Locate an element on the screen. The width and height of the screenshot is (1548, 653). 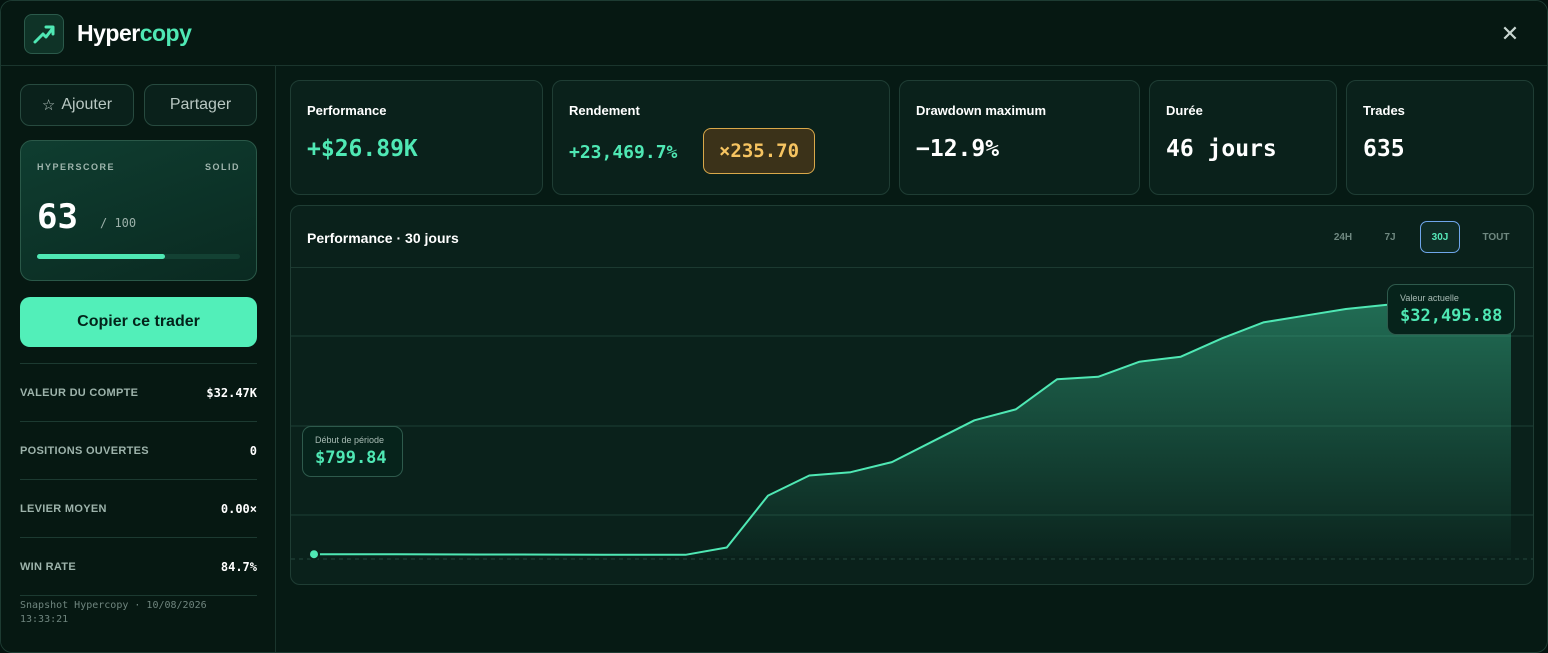
stat-value: 0 is located at coordinates (253, 450).